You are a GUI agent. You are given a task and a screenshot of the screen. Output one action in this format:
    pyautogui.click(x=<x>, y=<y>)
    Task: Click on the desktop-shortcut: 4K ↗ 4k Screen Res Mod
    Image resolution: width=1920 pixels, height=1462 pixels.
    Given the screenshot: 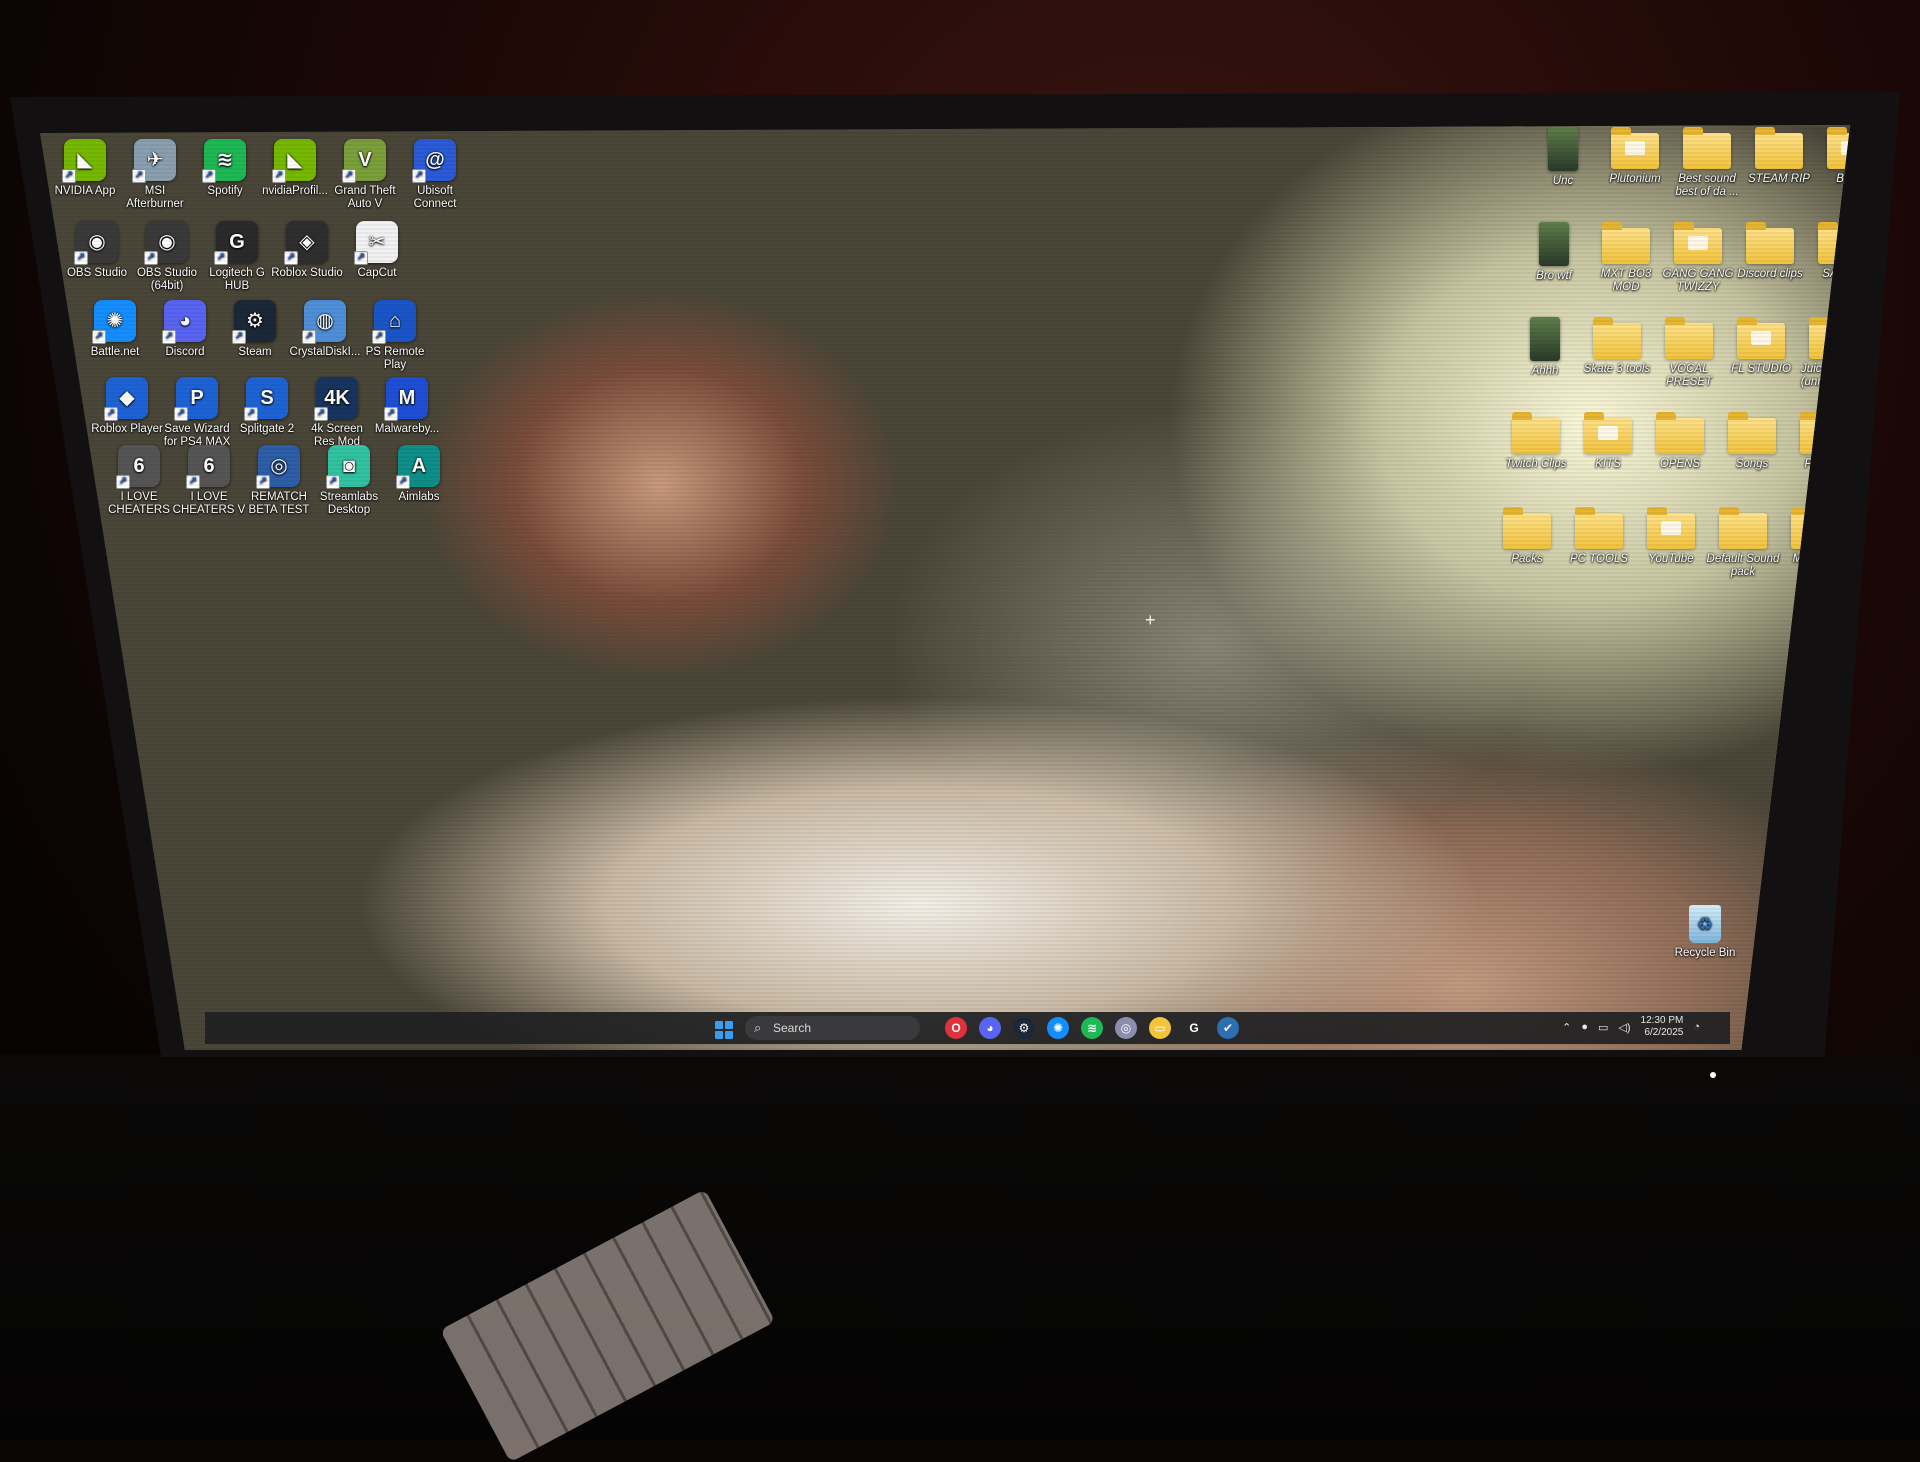 What is the action you would take?
    pyautogui.click(x=337, y=413)
    